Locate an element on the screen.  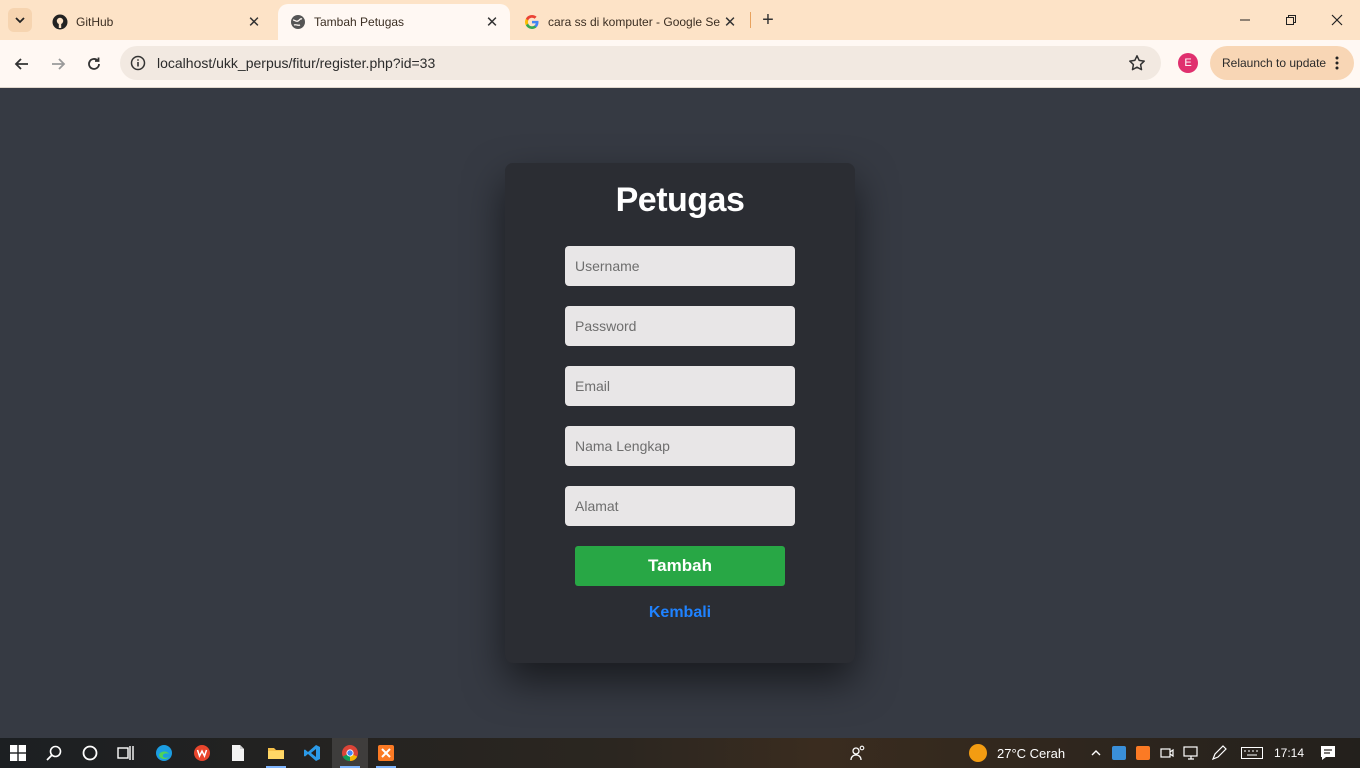
reload-icon is located at coordinates (94, 63).